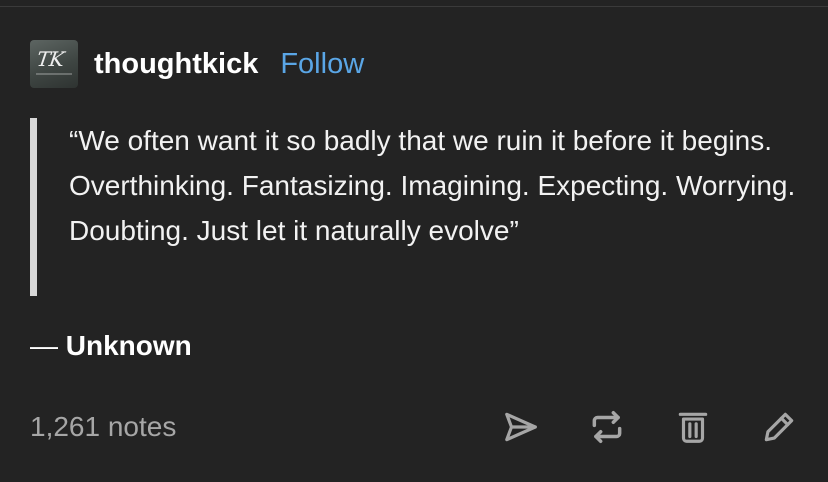 The image size is (828, 482). I want to click on reblog-button, so click(607, 427).